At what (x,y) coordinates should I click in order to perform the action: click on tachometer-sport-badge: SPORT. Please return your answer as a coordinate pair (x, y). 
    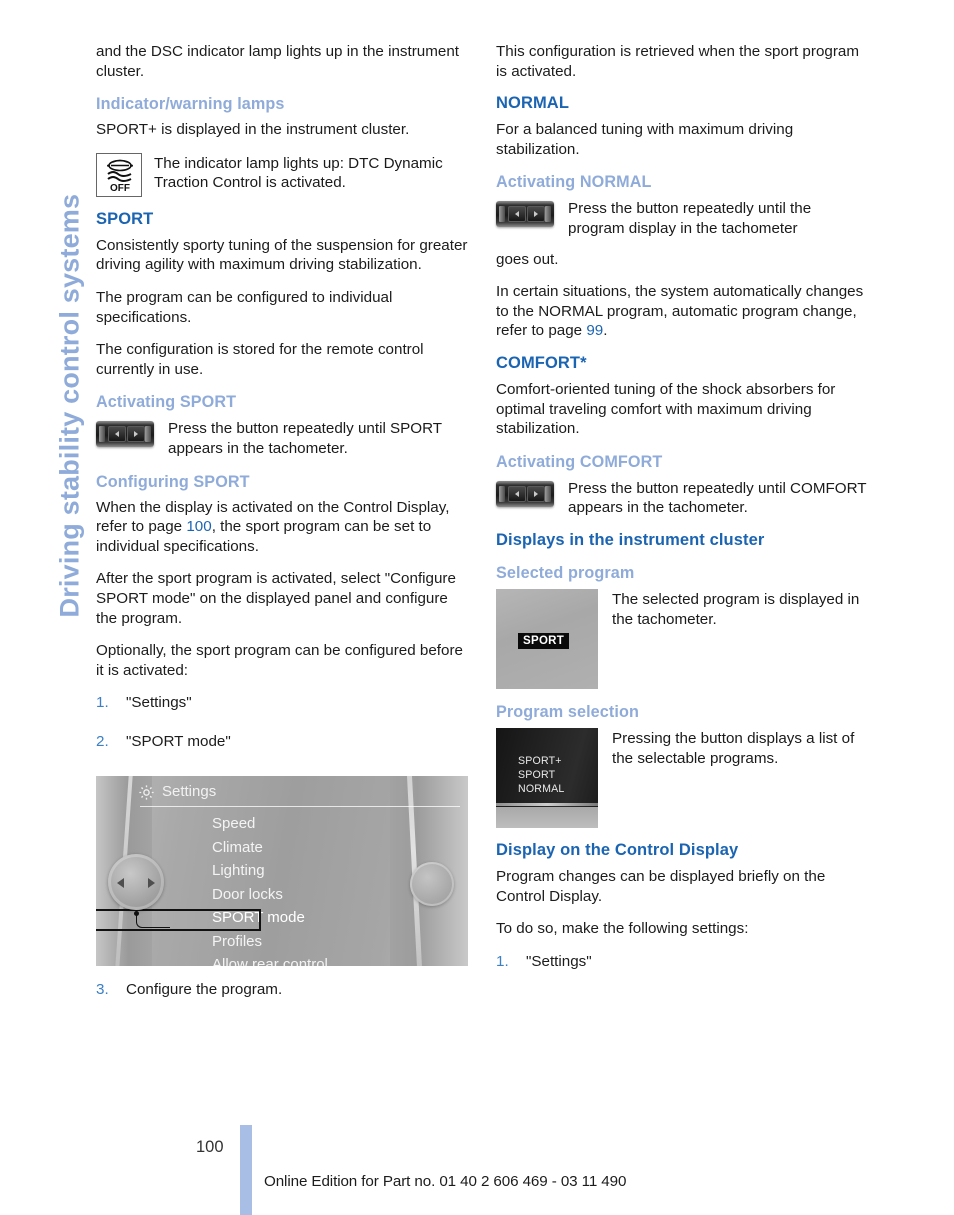
    Looking at the image, I should click on (544, 640).